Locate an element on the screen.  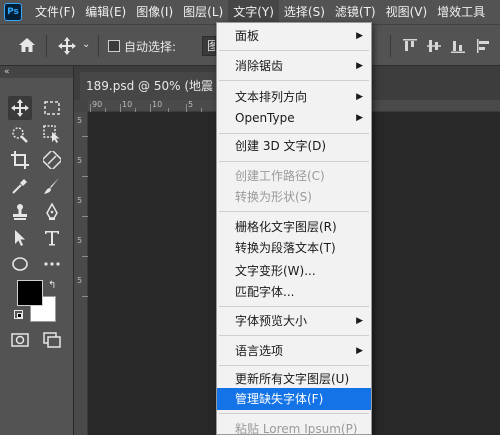
ellipse-tool-icon is located at coordinates (20, 264).